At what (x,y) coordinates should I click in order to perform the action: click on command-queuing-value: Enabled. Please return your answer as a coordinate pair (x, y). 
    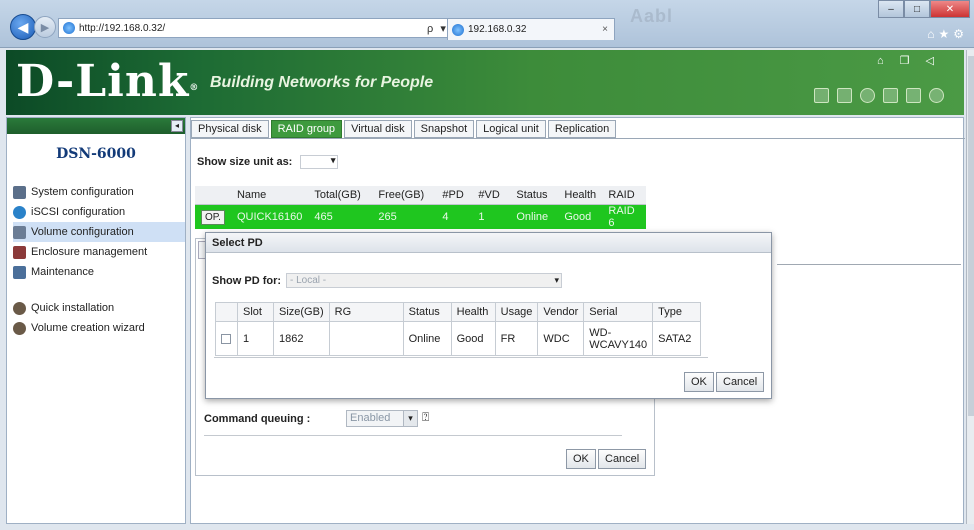
    Looking at the image, I should click on (370, 418).